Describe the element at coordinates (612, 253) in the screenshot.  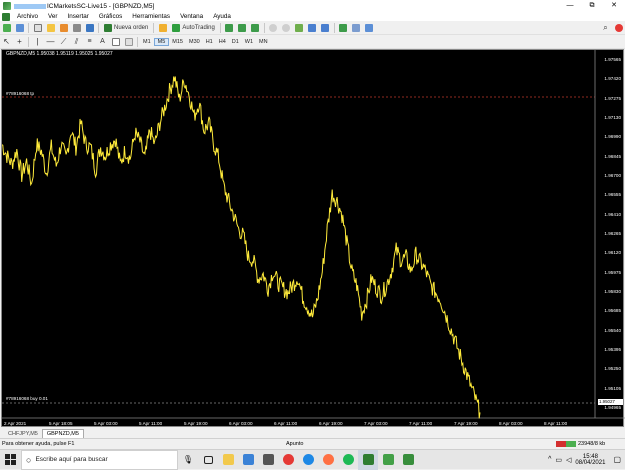
I see `price-tick-label: 1.96120` at that location.